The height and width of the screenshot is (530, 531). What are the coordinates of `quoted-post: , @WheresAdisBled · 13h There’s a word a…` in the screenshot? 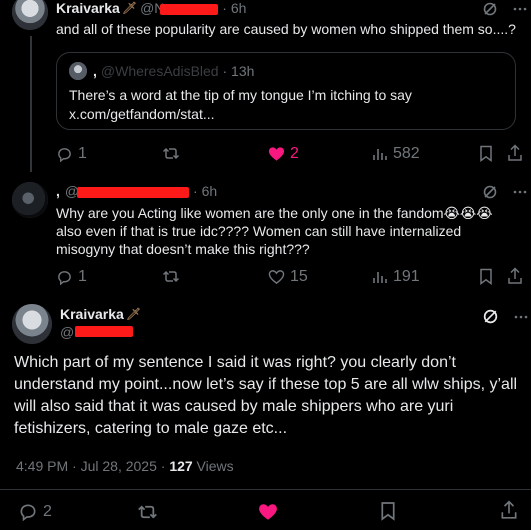 It's located at (286, 91).